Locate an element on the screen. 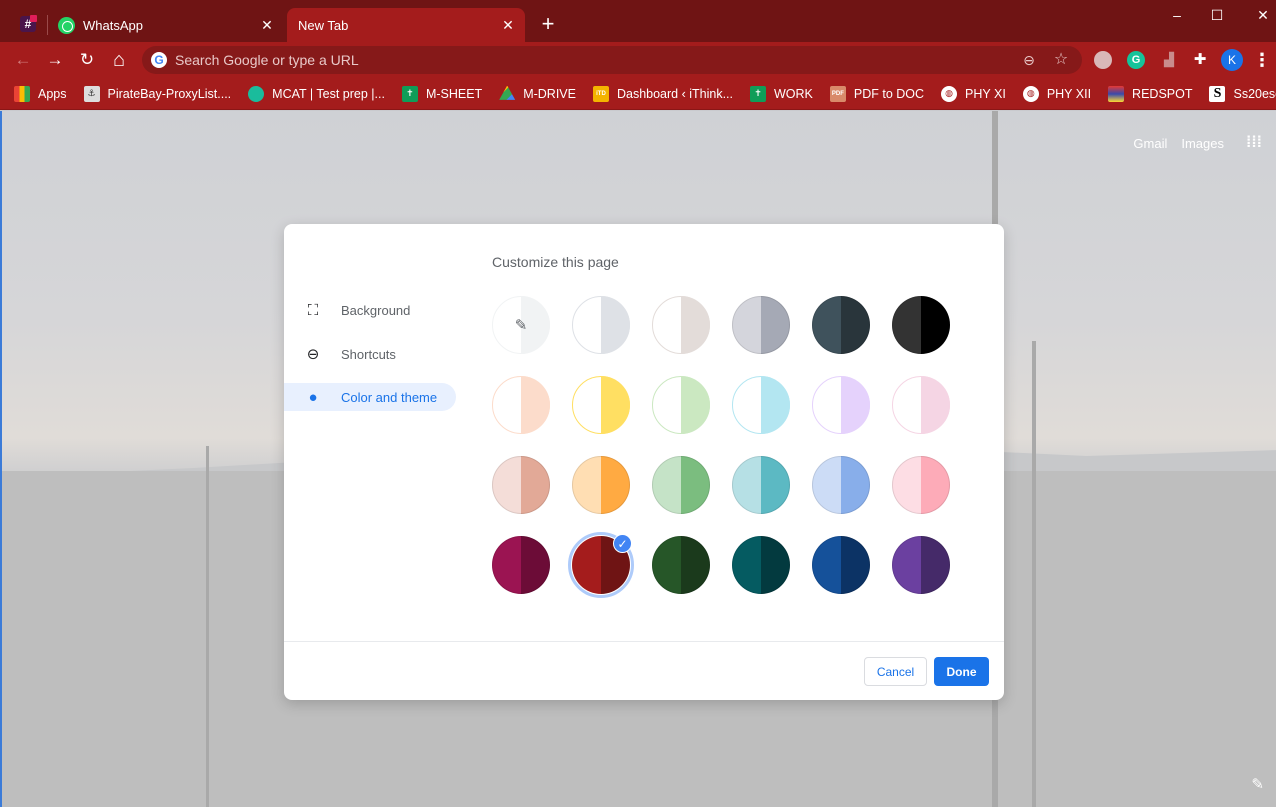 This screenshot has height=807, width=1276. color-swatch-teal is located at coordinates (761, 485).